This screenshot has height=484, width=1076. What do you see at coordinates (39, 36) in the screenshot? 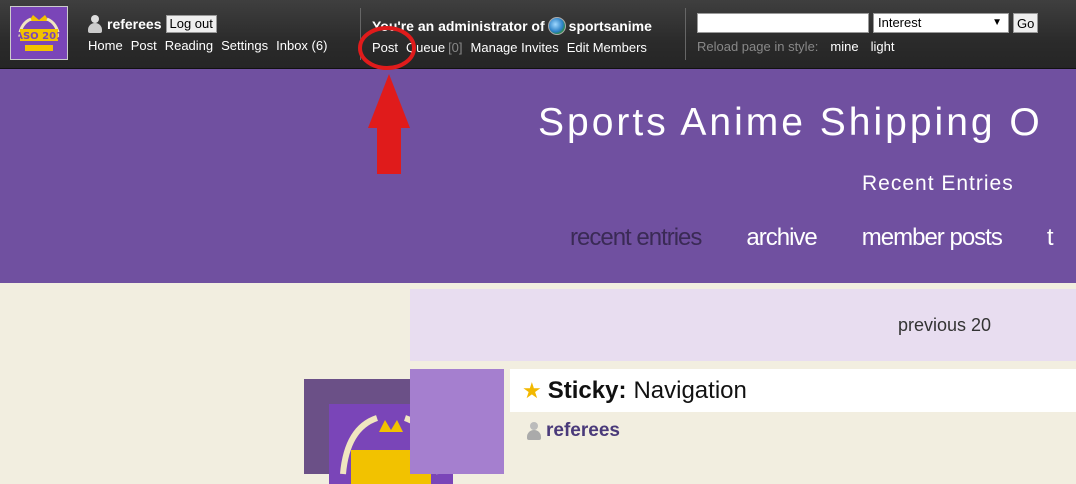
I see `logo-text: SASO 2017` at bounding box center [39, 36].